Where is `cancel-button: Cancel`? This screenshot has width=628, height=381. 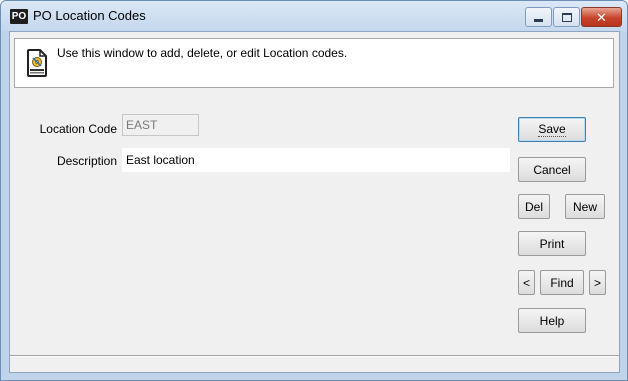
cancel-button: Cancel is located at coordinates (552, 169).